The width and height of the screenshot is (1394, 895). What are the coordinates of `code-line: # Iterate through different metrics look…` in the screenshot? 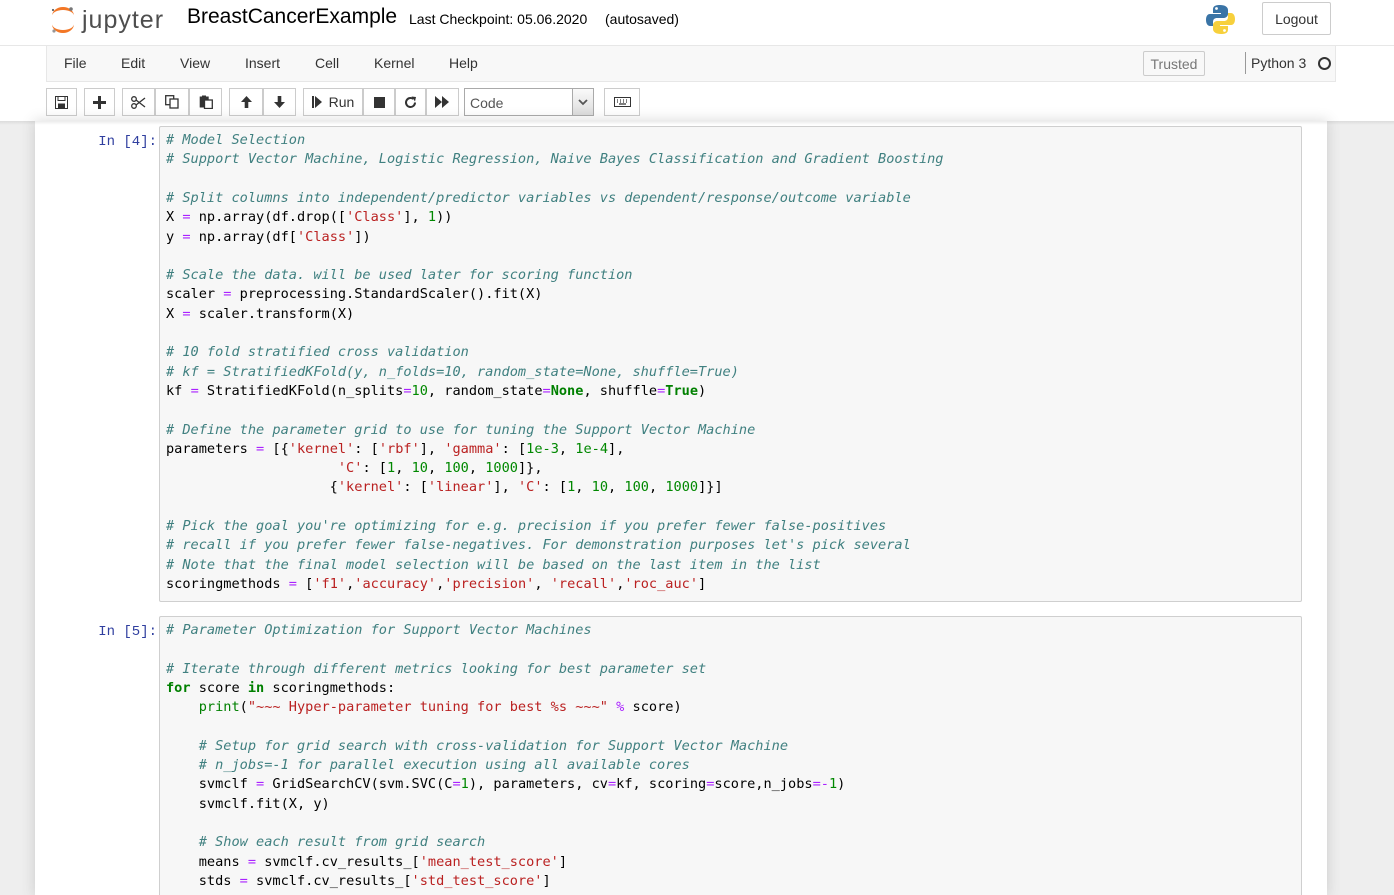 It's located at (436, 668).